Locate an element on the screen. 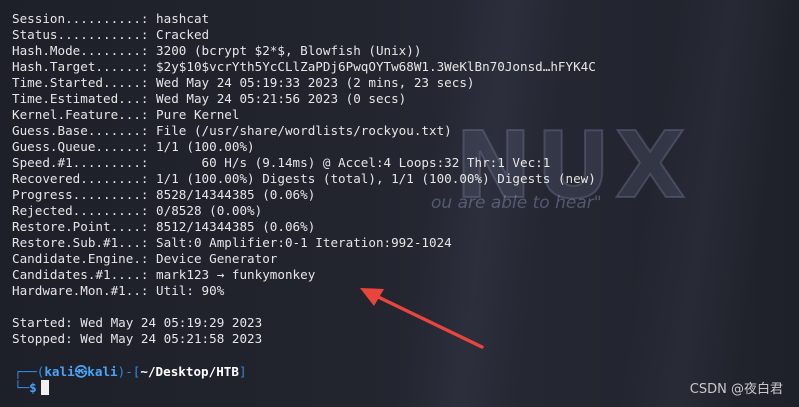 The image size is (799, 407). terminal-output-line: Started: Wed May 24 05:19:29 2023 is located at coordinates (137, 322).